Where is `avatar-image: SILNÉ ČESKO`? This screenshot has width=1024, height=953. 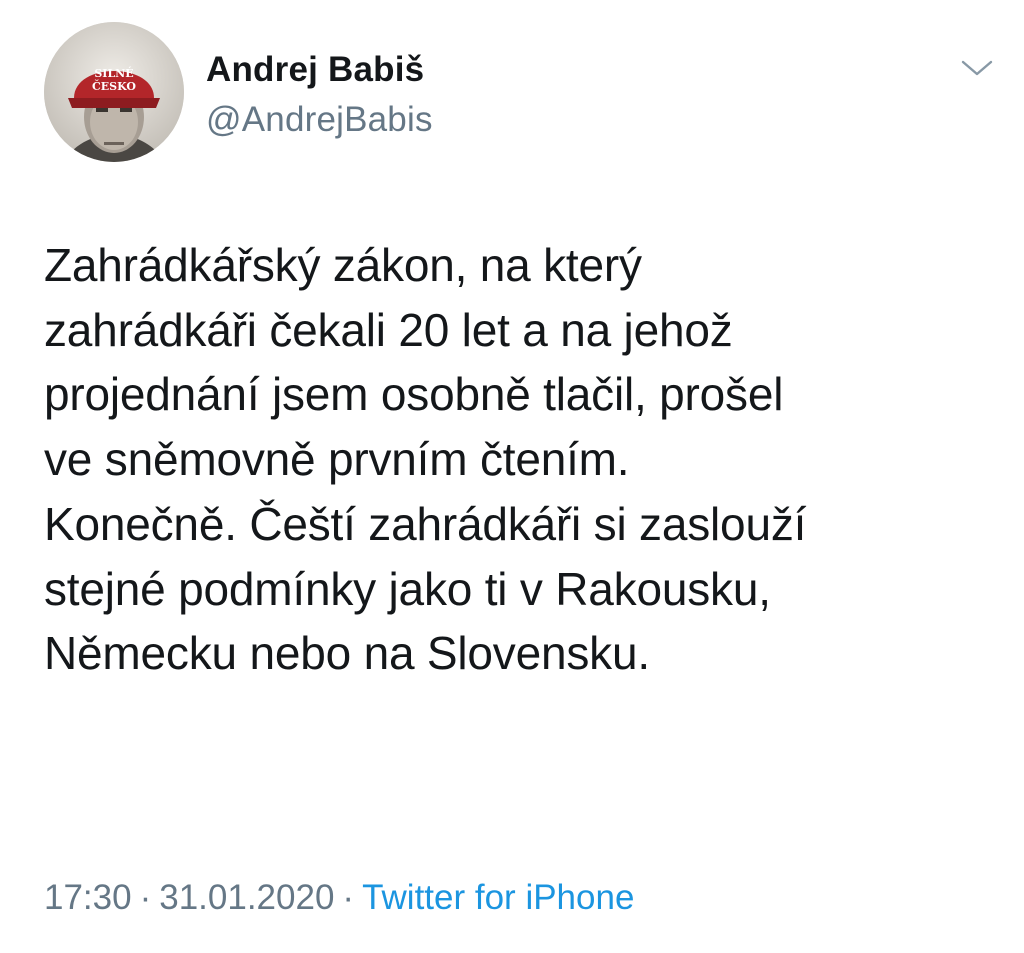 avatar-image: SILNÉ ČESKO is located at coordinates (114, 92).